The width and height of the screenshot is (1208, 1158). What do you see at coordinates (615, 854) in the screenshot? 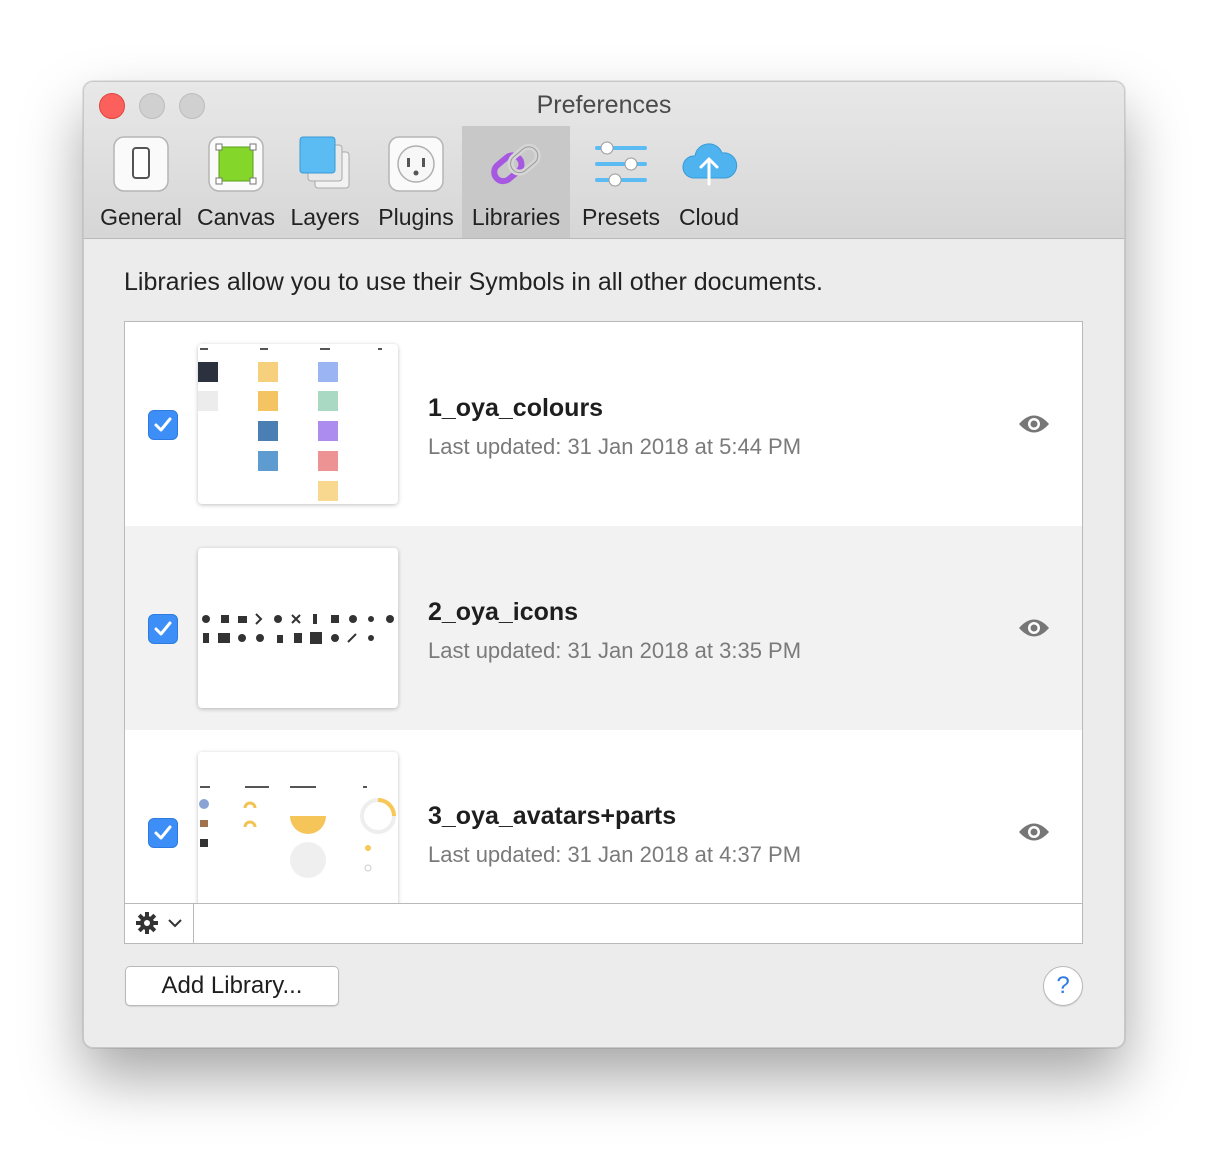
I see `library-updated: Last updated: 31 Jan 2018 at 4:37 PM` at bounding box center [615, 854].